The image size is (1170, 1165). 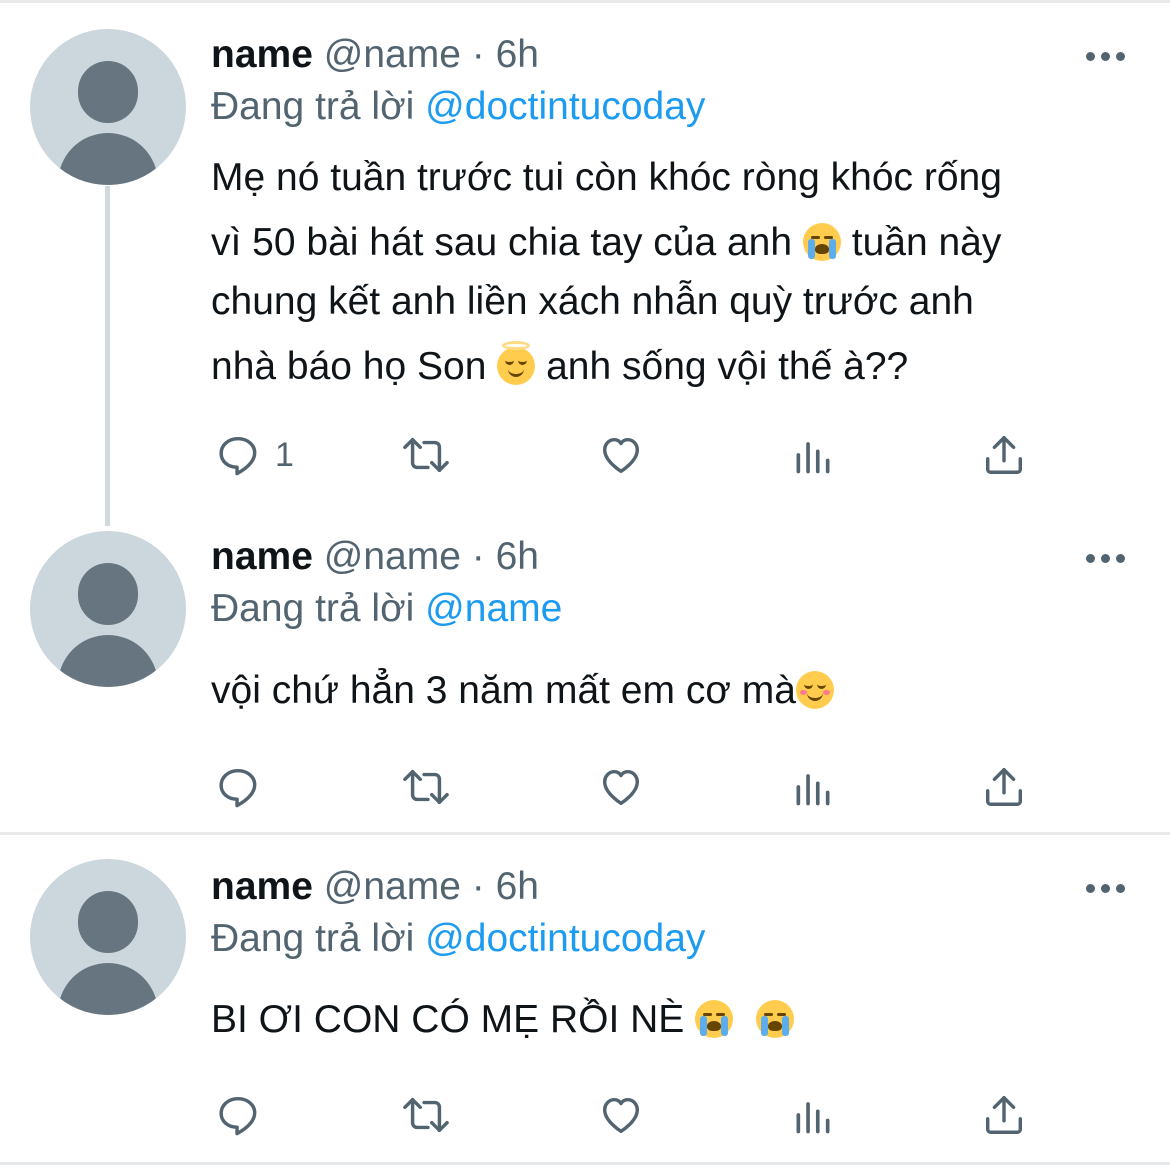 I want to click on tweet-text: vội chứ hẳn 3 năm mất em cơ mà, so click(x=671, y=690).